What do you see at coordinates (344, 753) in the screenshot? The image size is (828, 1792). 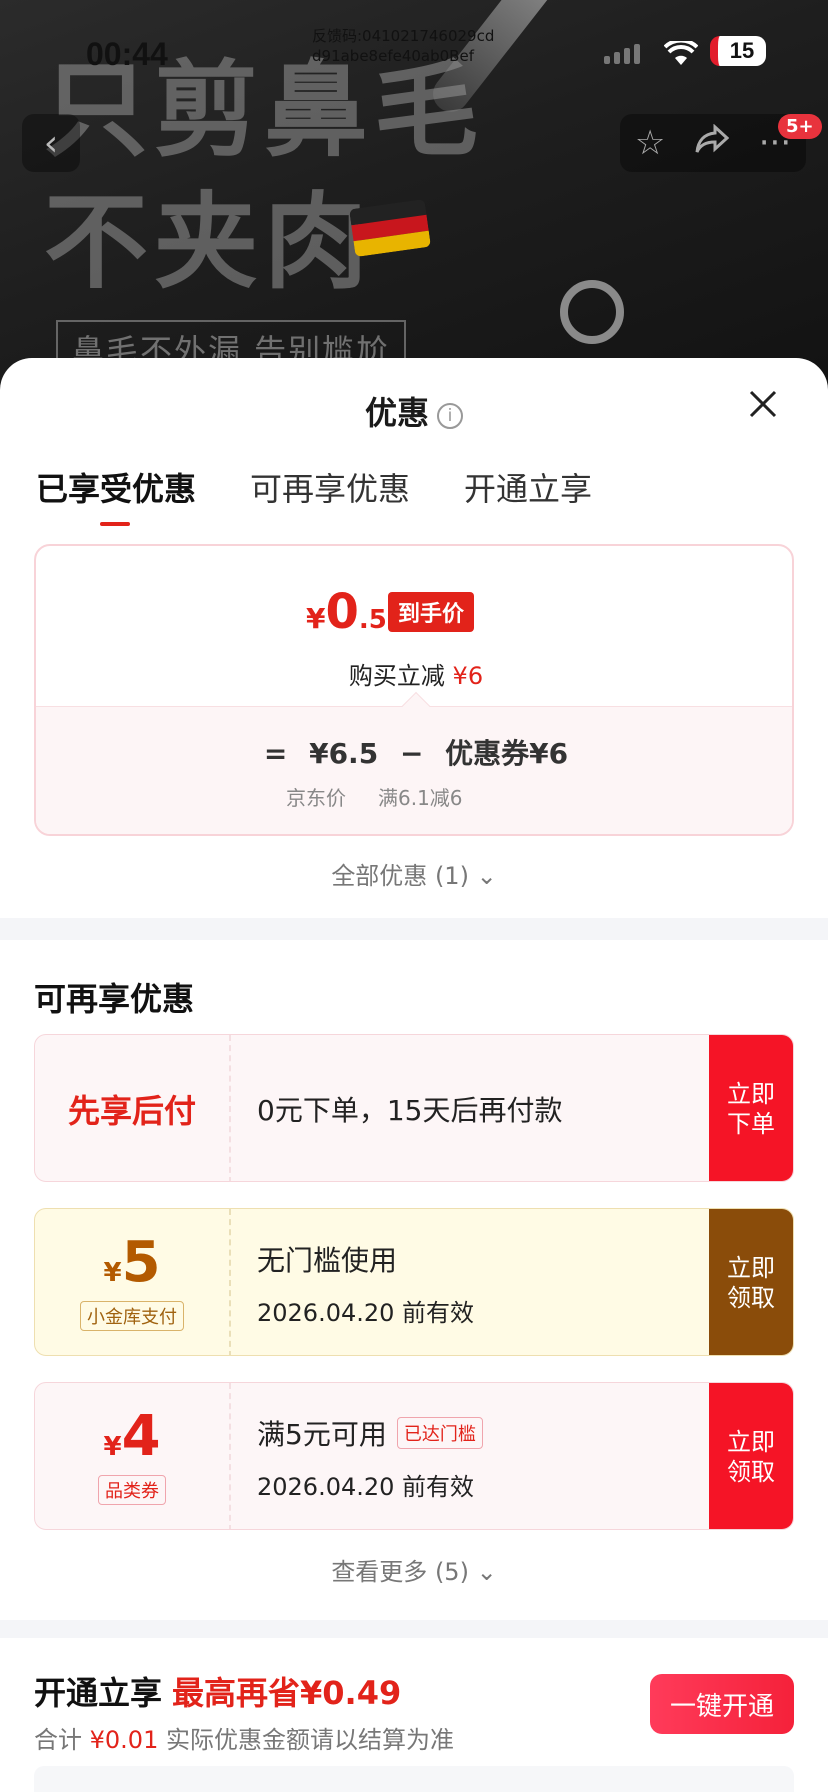 I see `formula-jd-price: ¥6.5` at bounding box center [344, 753].